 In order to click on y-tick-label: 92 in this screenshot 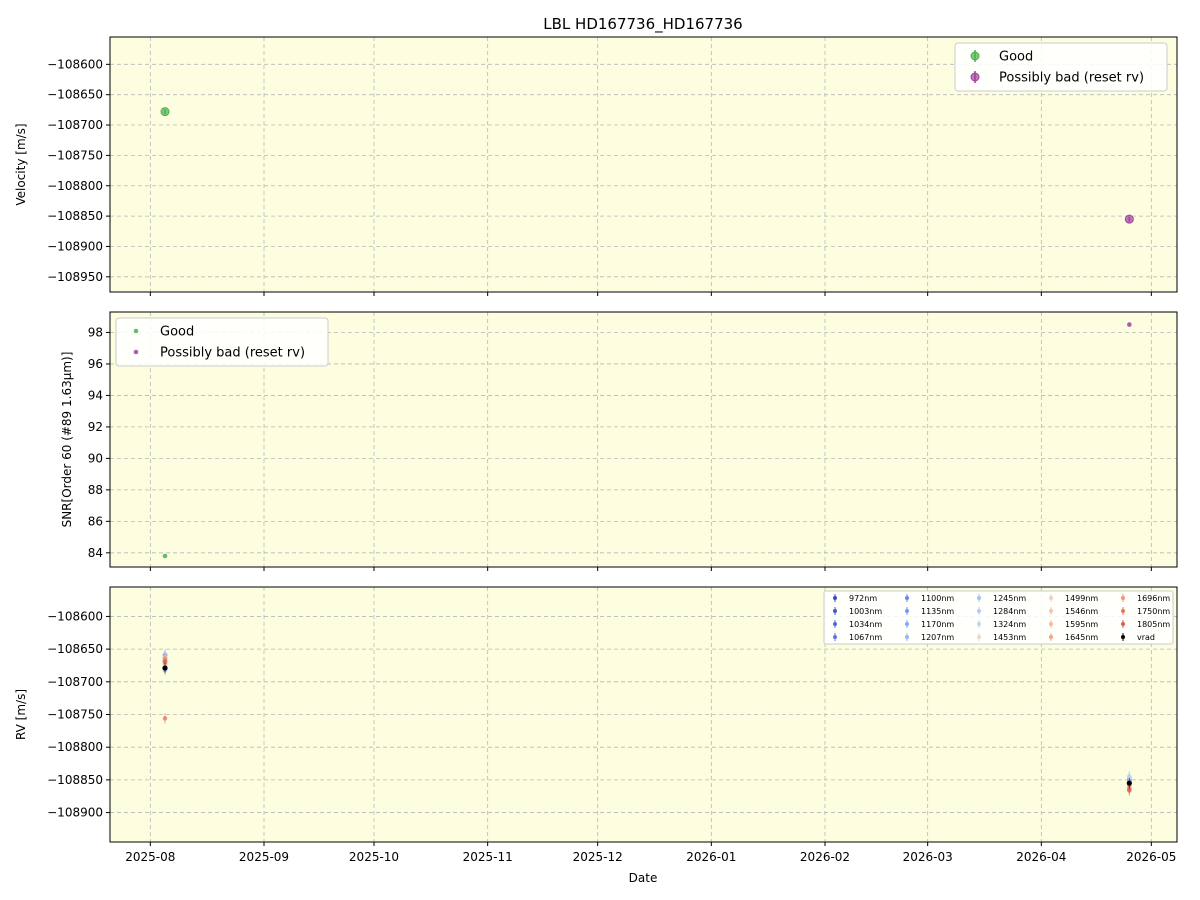, I will do `click(95, 427)`.